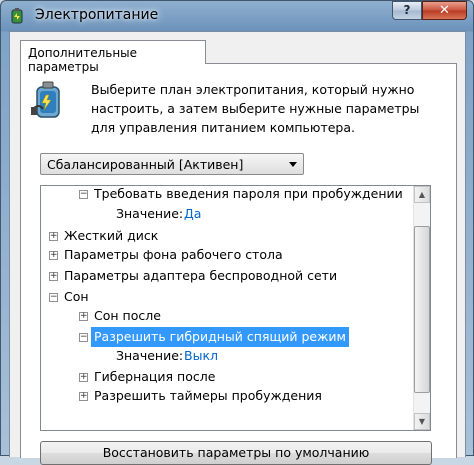  What do you see at coordinates (237, 16) in the screenshot?
I see `title-bar: Электропитание ? ✕` at bounding box center [237, 16].